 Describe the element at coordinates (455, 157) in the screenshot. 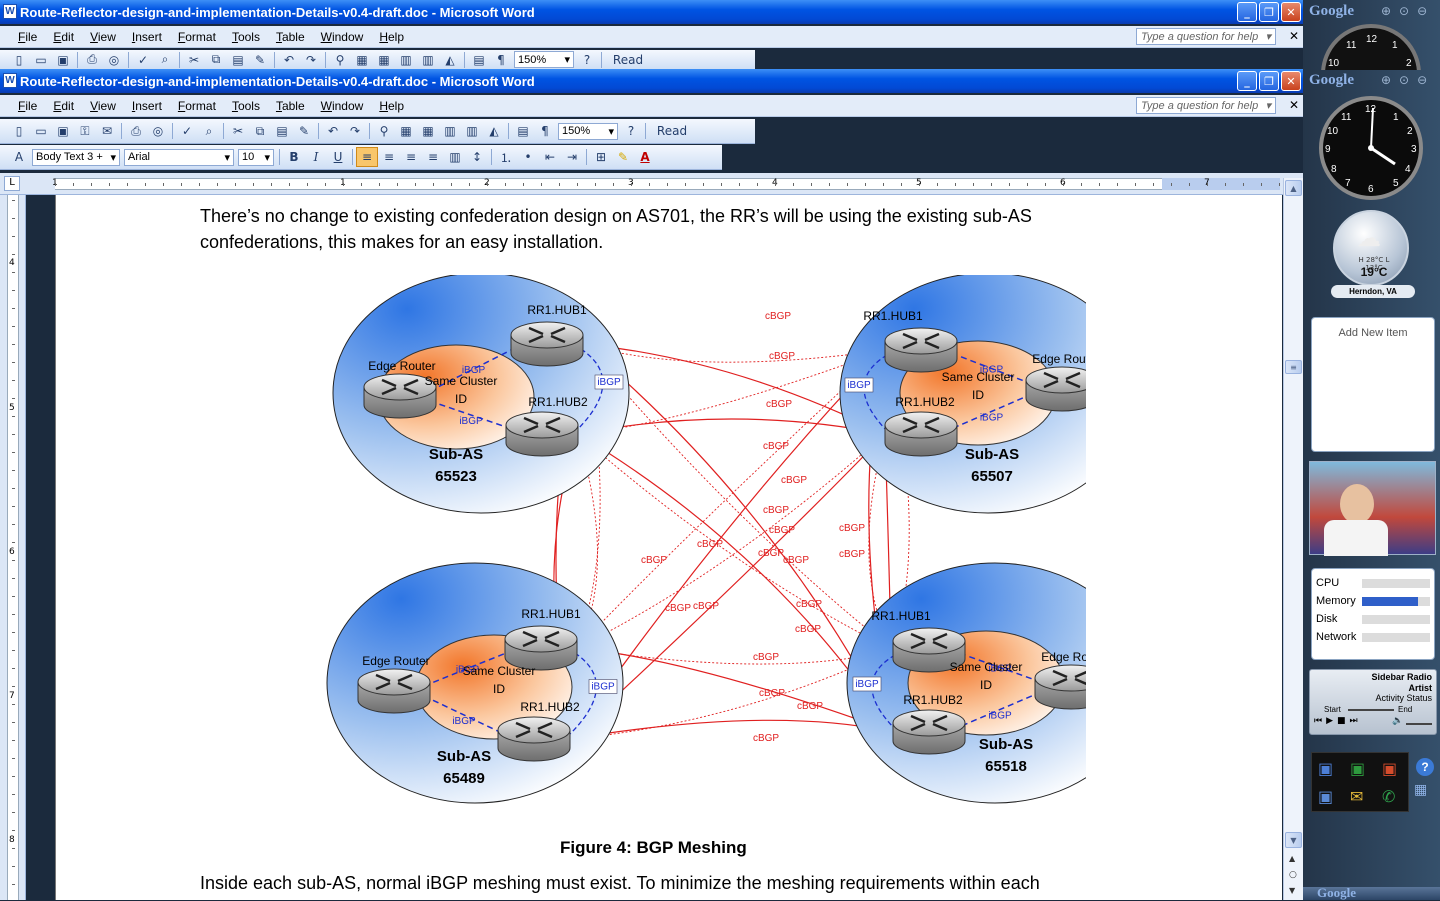

I see `distributed-icon: ▥` at that location.